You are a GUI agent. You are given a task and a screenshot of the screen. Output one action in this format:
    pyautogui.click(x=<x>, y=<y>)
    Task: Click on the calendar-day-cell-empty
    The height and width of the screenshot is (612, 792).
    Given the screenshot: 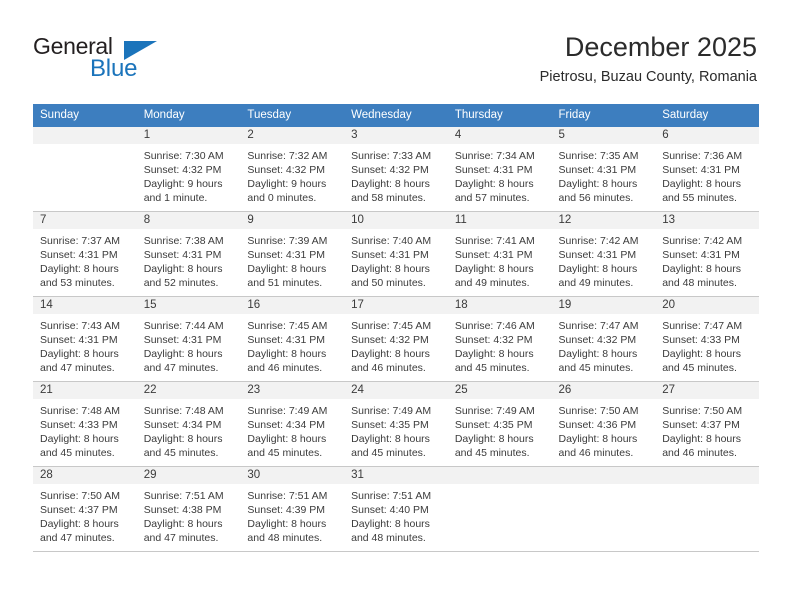 What is the action you would take?
    pyautogui.click(x=707, y=509)
    